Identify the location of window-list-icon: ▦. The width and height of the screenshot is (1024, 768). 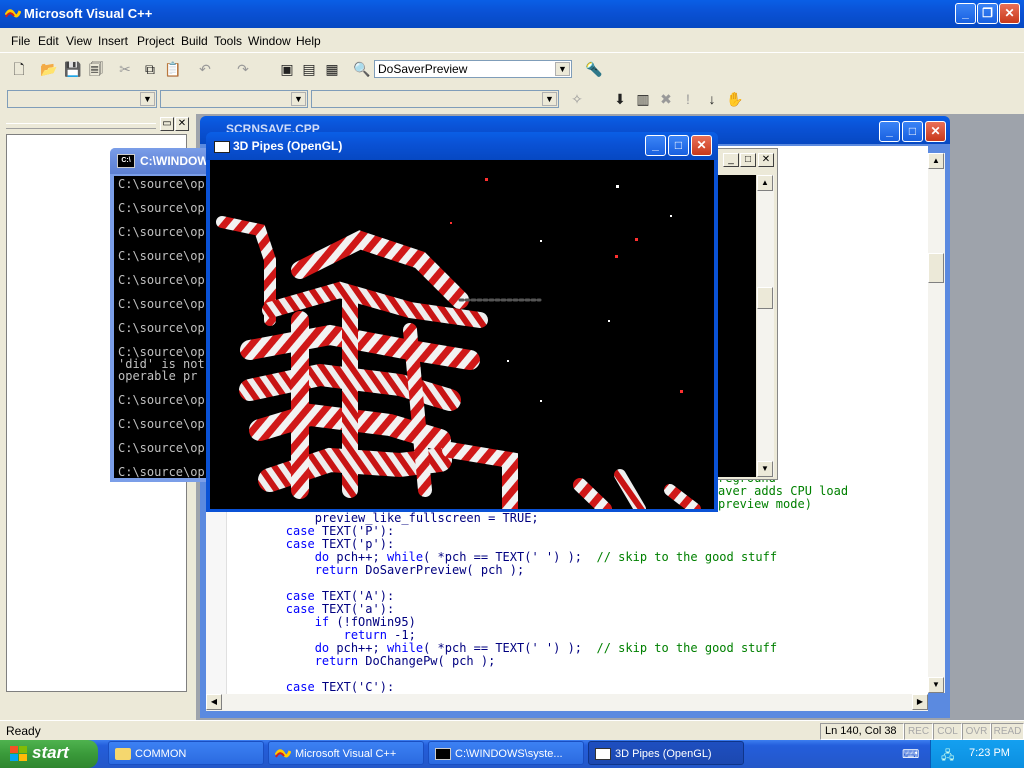
(332, 69).